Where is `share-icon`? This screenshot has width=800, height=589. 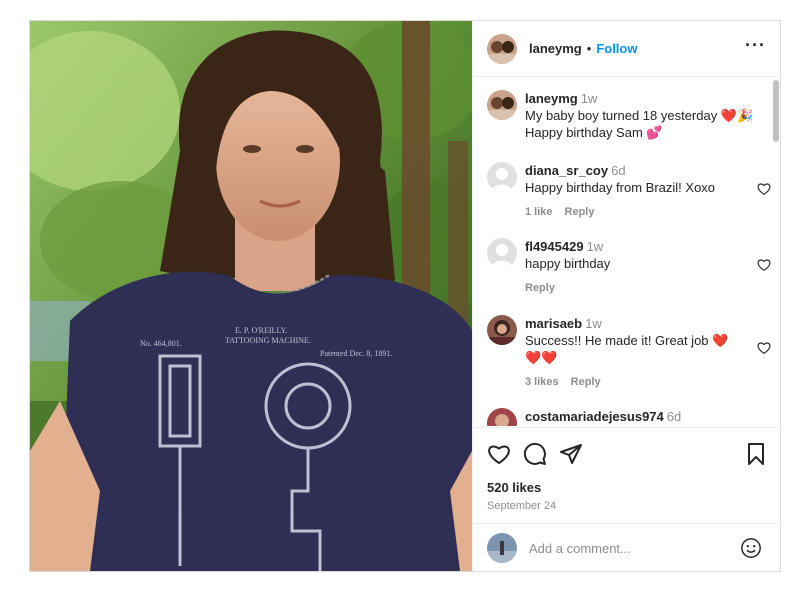
share-icon is located at coordinates (571, 454).